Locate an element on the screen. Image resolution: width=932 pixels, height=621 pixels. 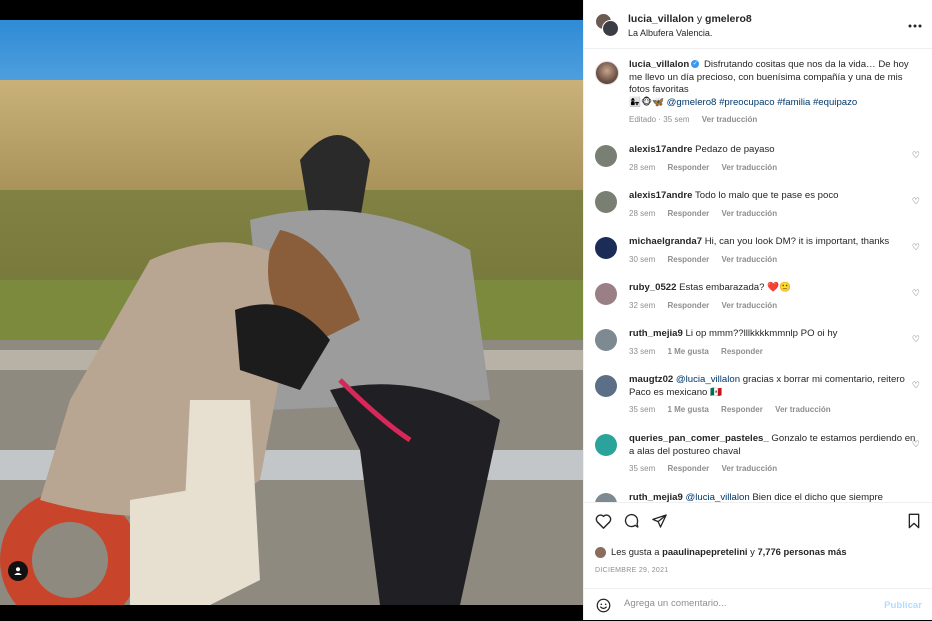
caption-tag: #equipazo is located at coordinates (835, 102).